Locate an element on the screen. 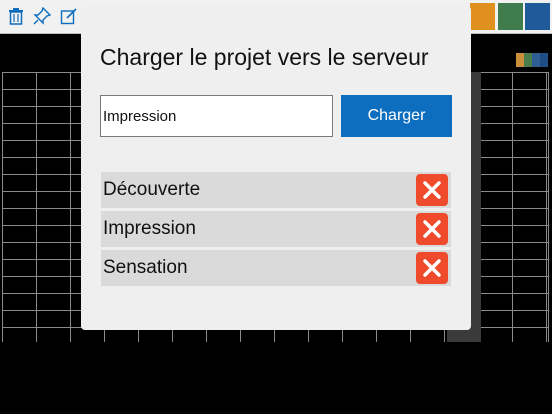 The image size is (552, 414). trash-icon is located at coordinates (16, 16).